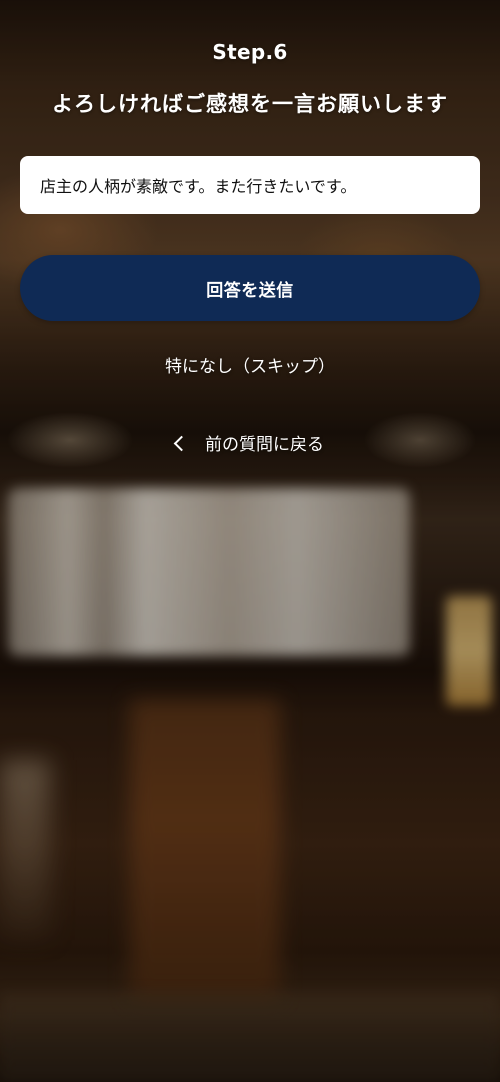  I want to click on submit-button: 回答を送信, so click(250, 288).